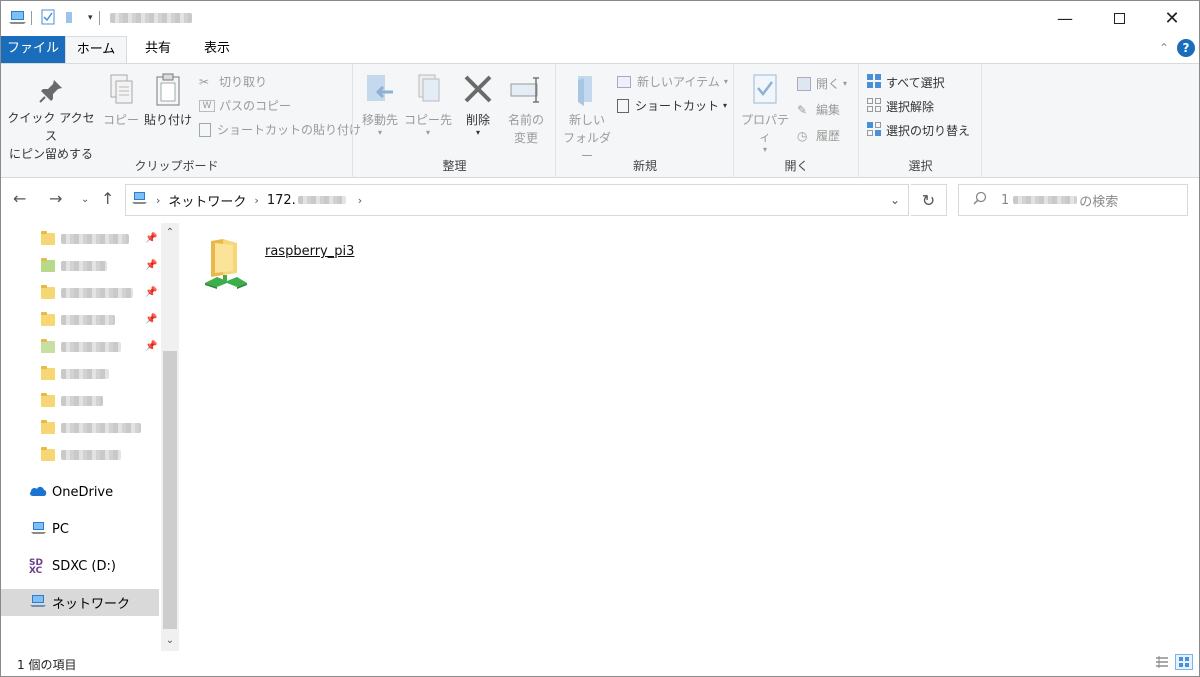 This screenshot has height=677, width=1200. Describe the element at coordinates (525, 120) in the screenshot. I see `rename-label-1: 名前の` at that location.